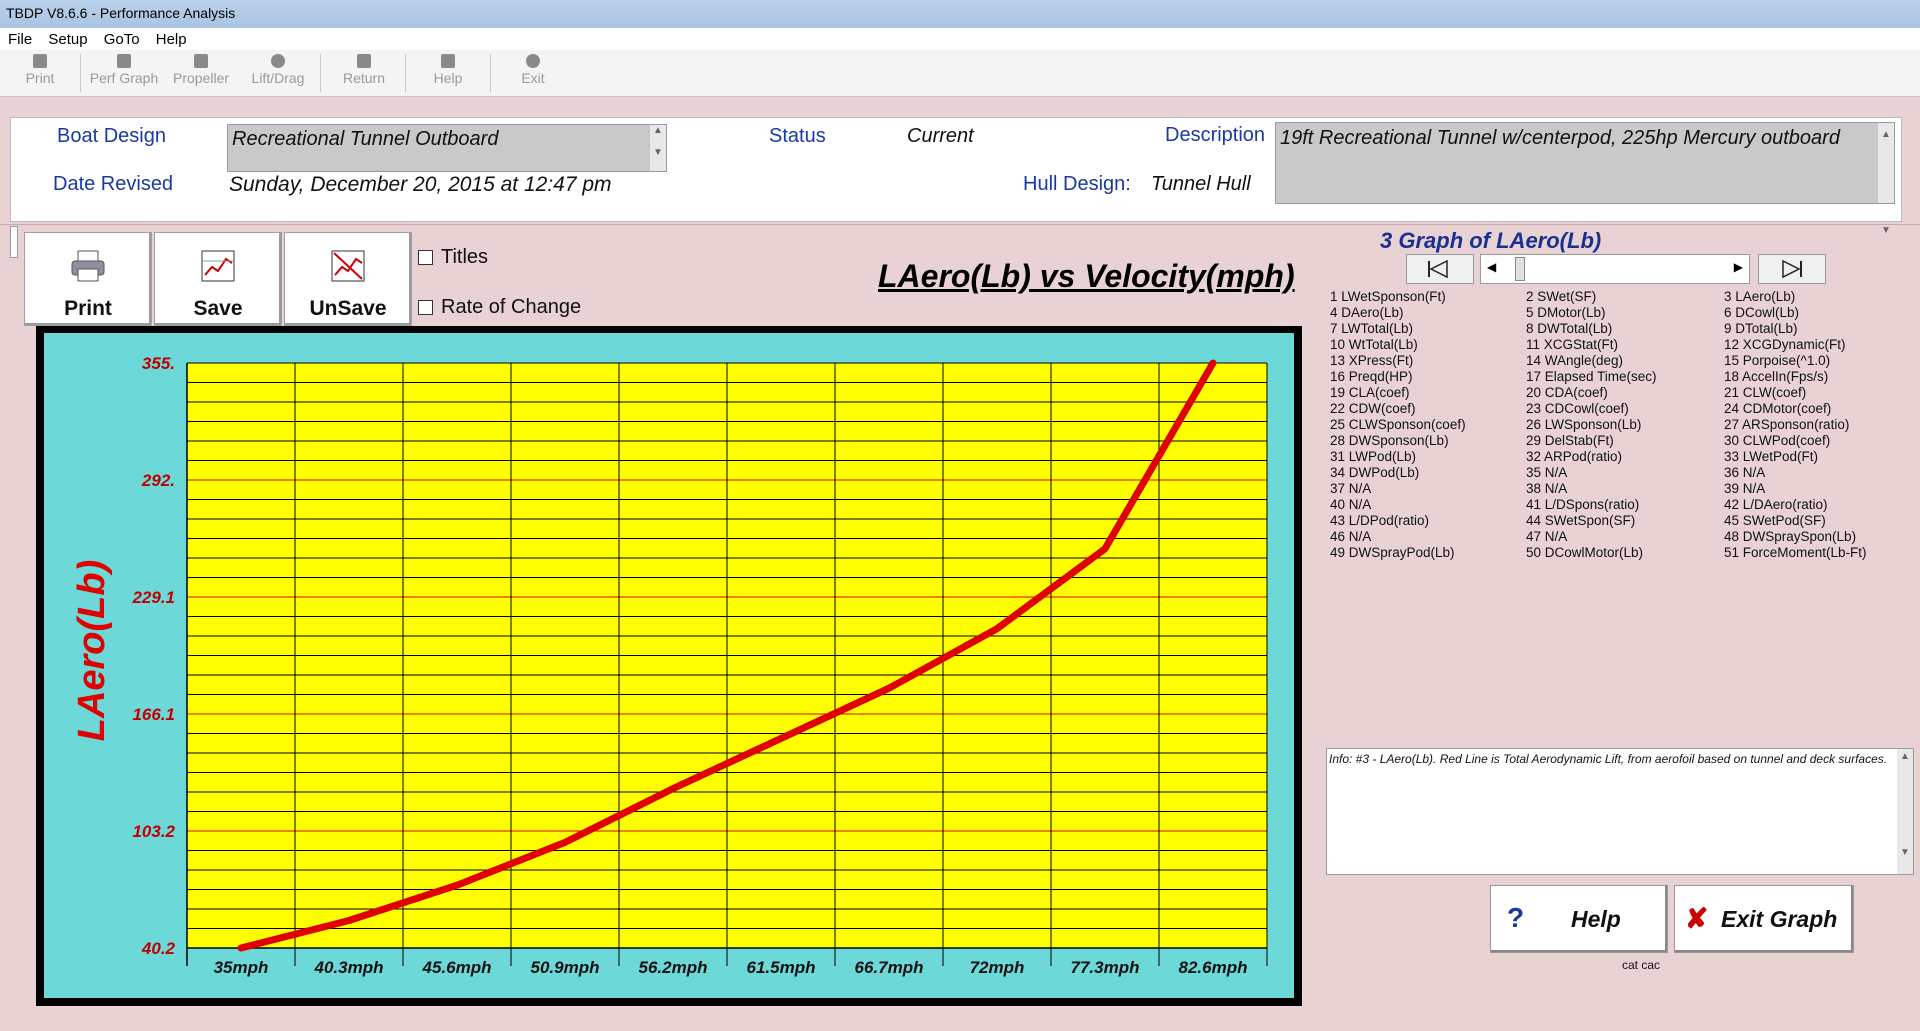 The image size is (1920, 1031). What do you see at coordinates (278, 69) in the screenshot?
I see `toolbar-liftdrag-button: Lift/Drag` at bounding box center [278, 69].